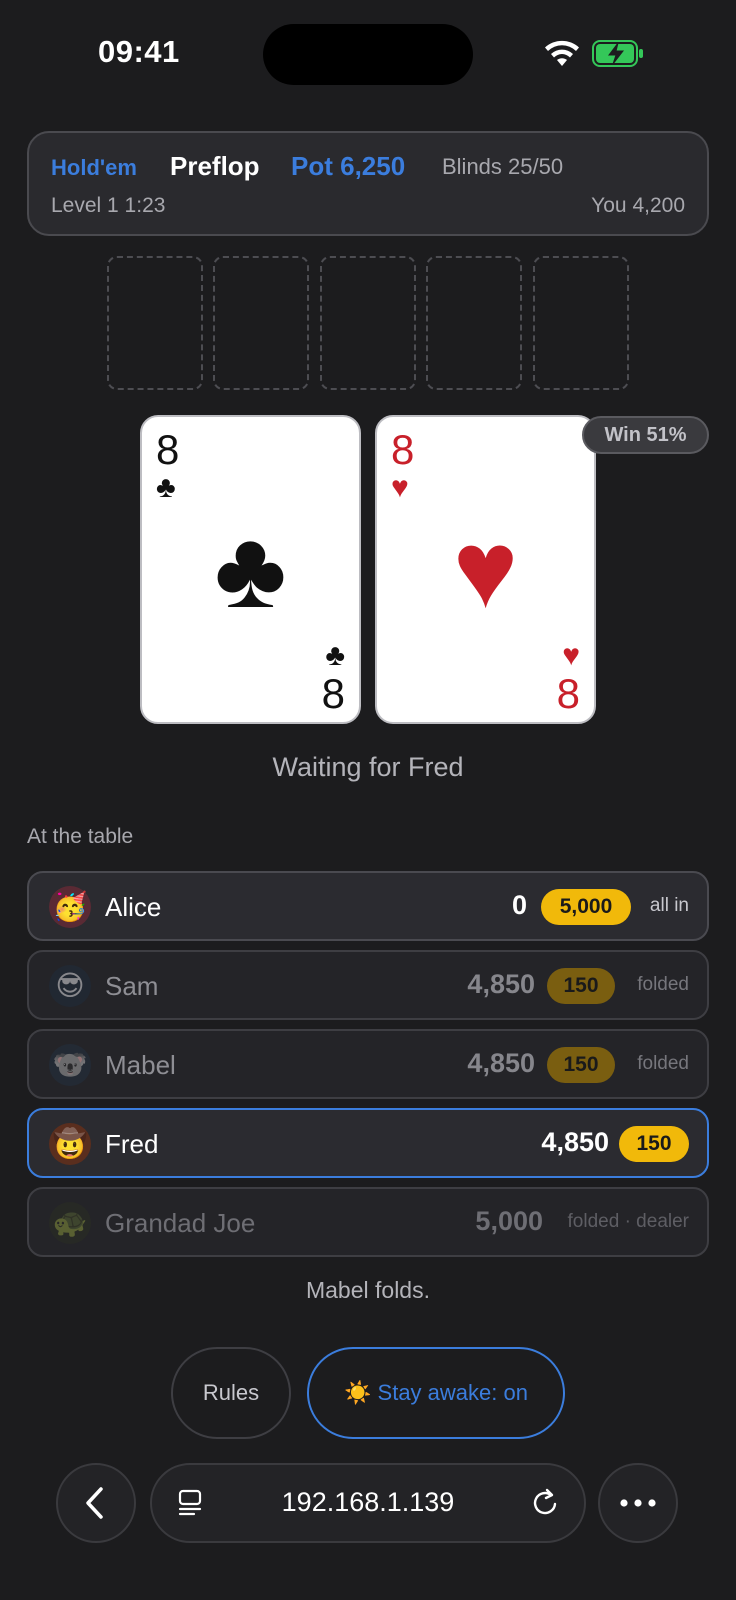  Describe the element at coordinates (368, 906) in the screenshot. I see `player-row-alice: 🥳 Alice 0 5,000 all in` at that location.